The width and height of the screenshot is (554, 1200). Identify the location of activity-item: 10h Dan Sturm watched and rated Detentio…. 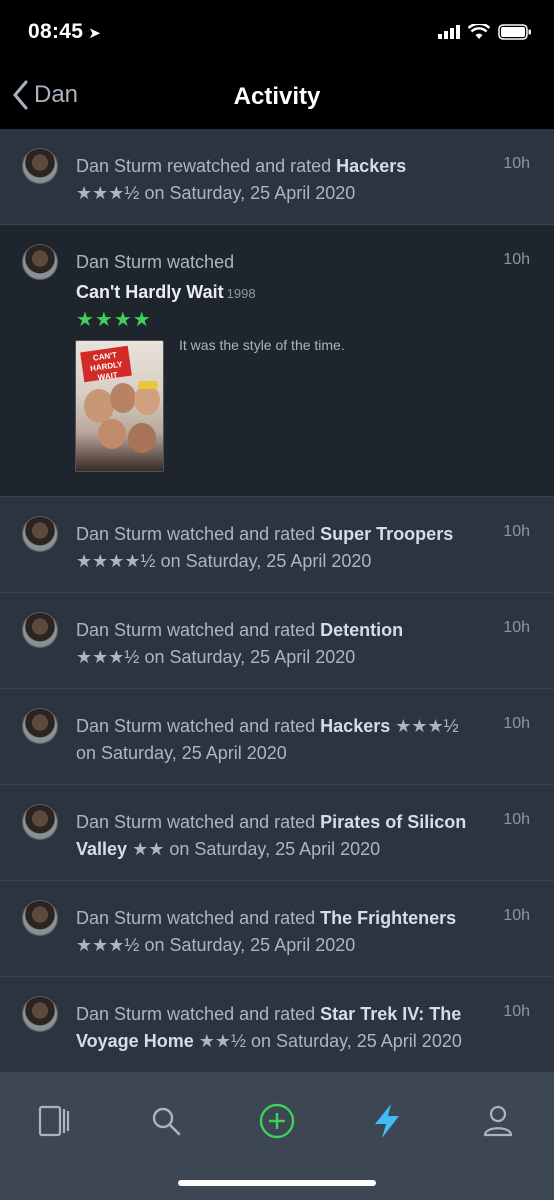
(277, 641).